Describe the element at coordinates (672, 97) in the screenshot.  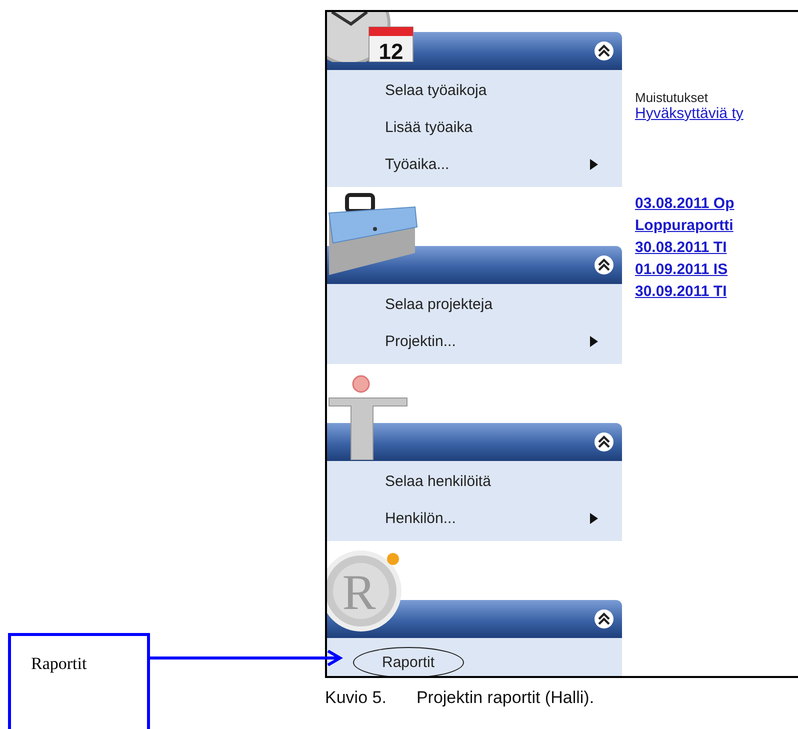
I see `reminders-heading: Muistutukset` at that location.